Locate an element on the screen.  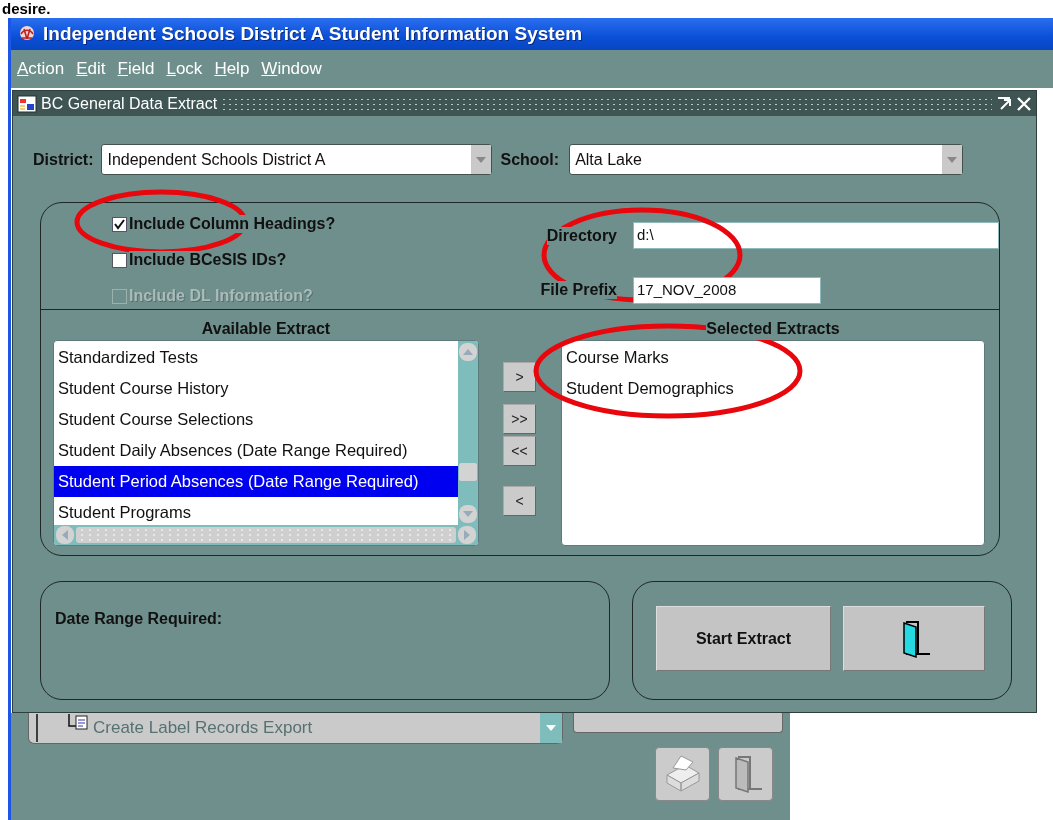
app-title: Independent Schools District A Student Information System is located at coordinates (313, 34).